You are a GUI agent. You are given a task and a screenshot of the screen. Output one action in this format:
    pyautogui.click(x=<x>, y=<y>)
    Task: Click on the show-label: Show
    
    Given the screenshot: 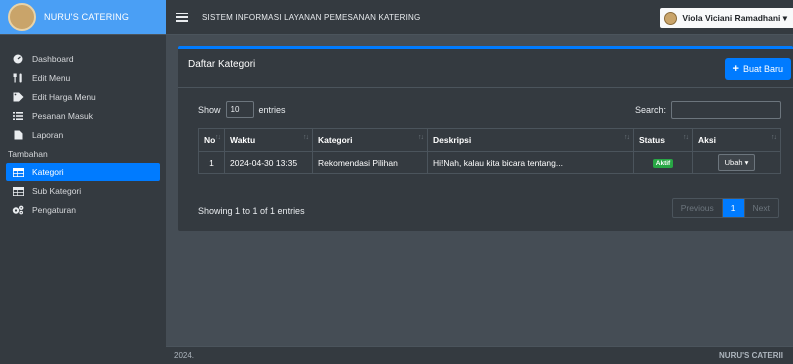 What is the action you would take?
    pyautogui.click(x=209, y=109)
    